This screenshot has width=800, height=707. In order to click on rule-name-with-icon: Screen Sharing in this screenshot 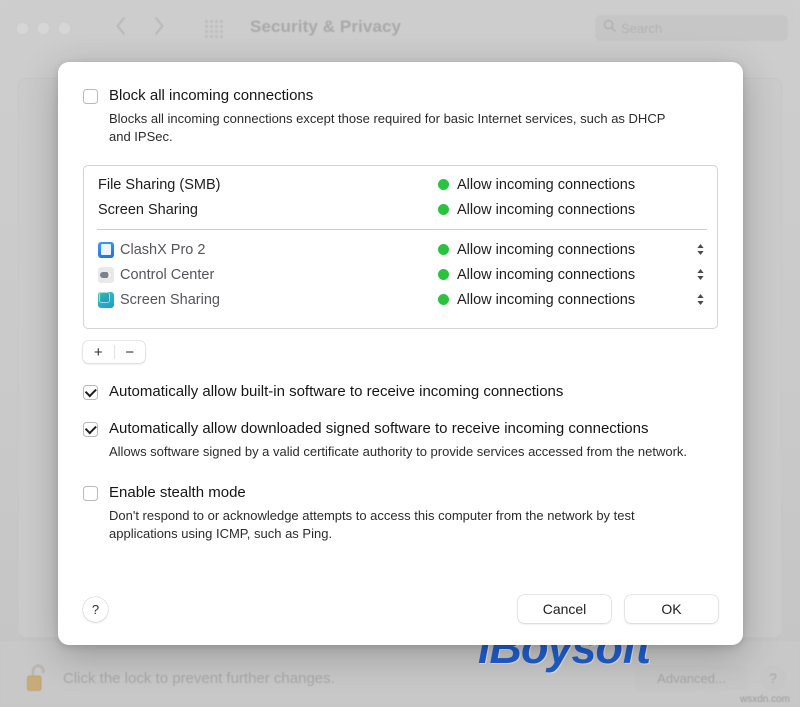, I will do `click(268, 299)`.